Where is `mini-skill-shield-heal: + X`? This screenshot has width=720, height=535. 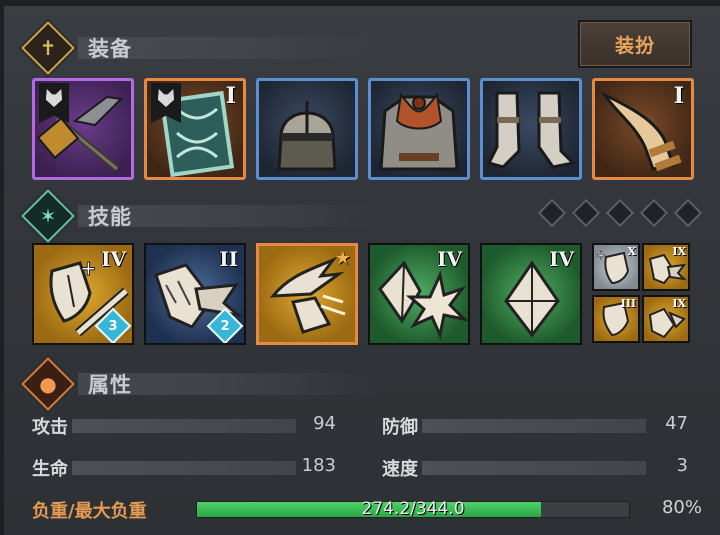 mini-skill-shield-heal: + X is located at coordinates (616, 267).